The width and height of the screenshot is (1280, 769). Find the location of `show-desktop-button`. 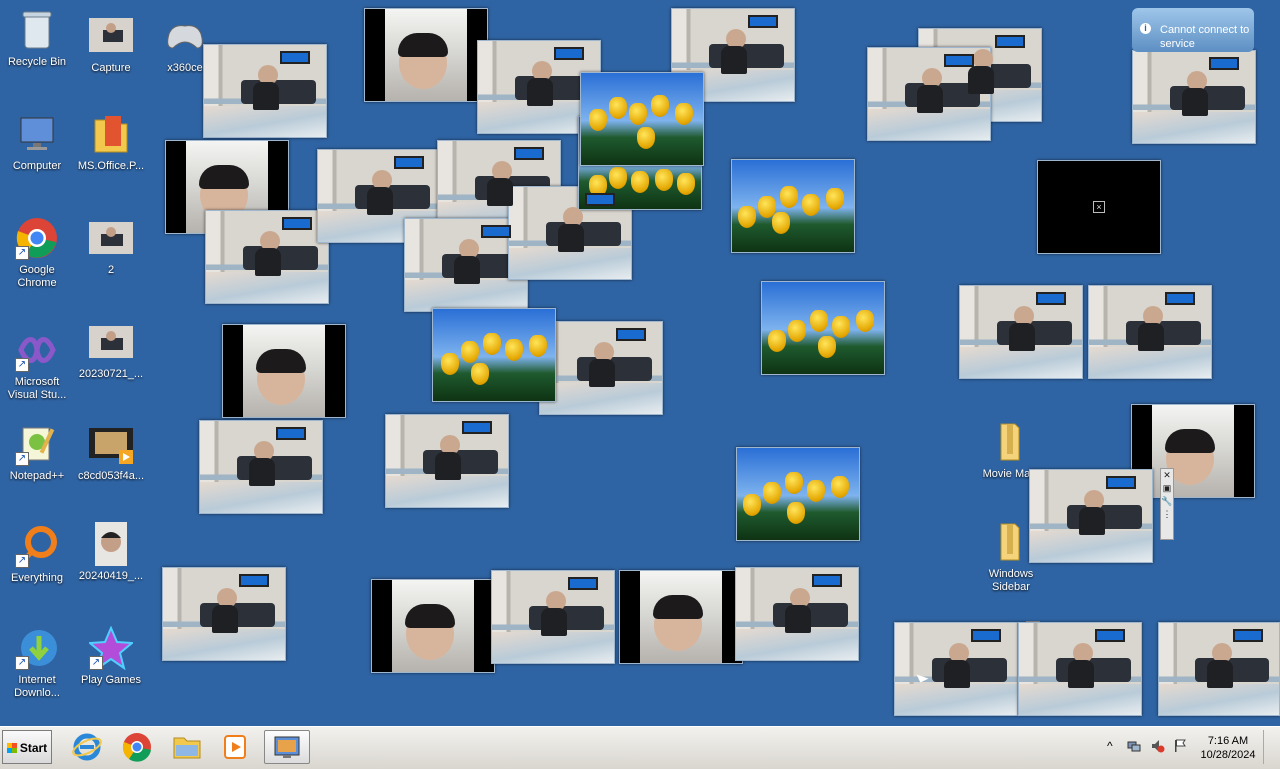

show-desktop-button is located at coordinates (1271, 747).